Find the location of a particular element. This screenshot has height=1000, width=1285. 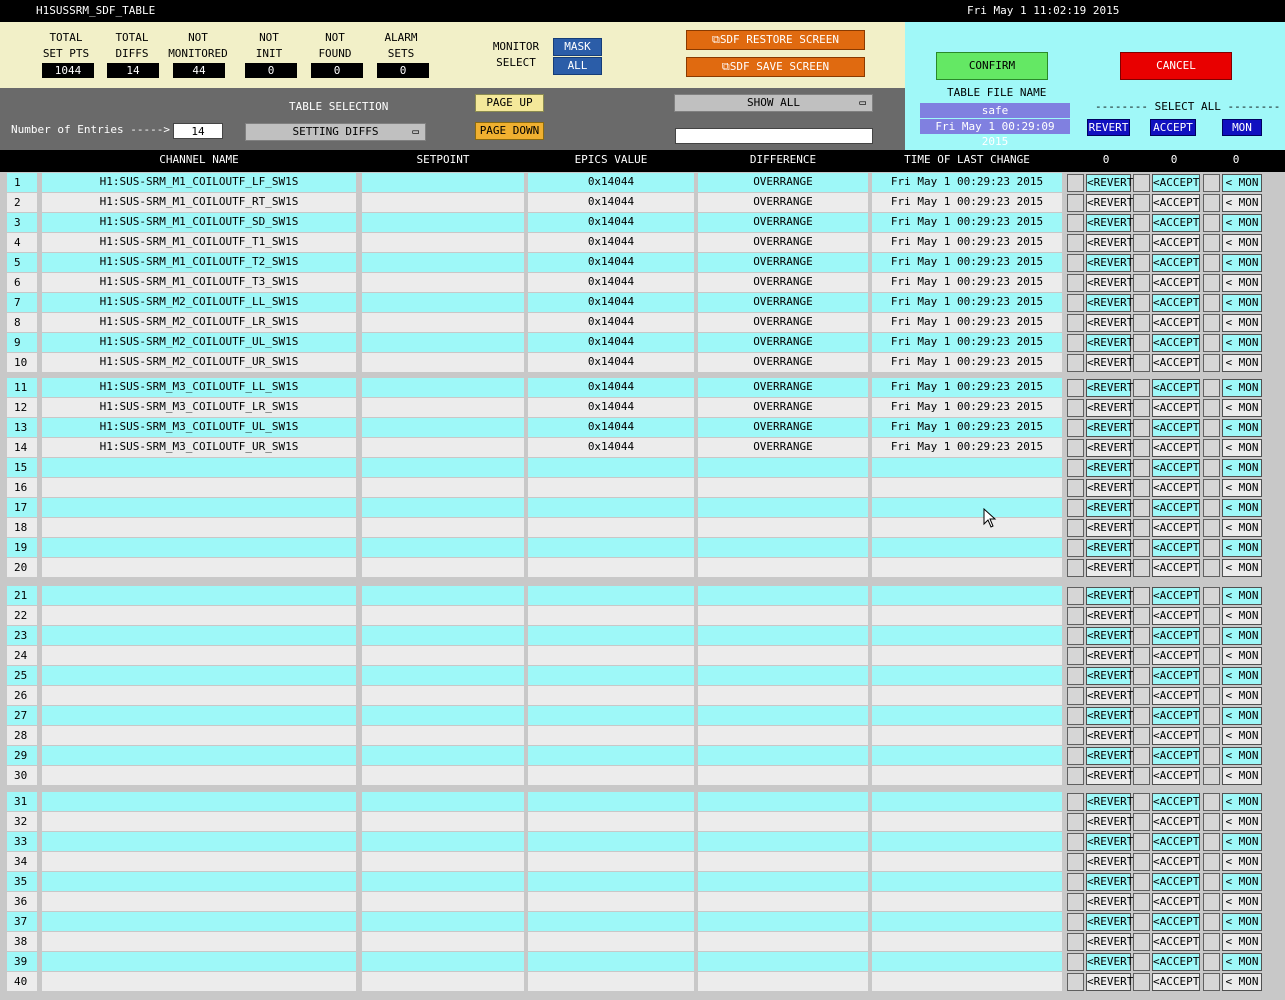

sdf-restore-button: ⧉SDF RESTORE SCREEN is located at coordinates (775, 40).